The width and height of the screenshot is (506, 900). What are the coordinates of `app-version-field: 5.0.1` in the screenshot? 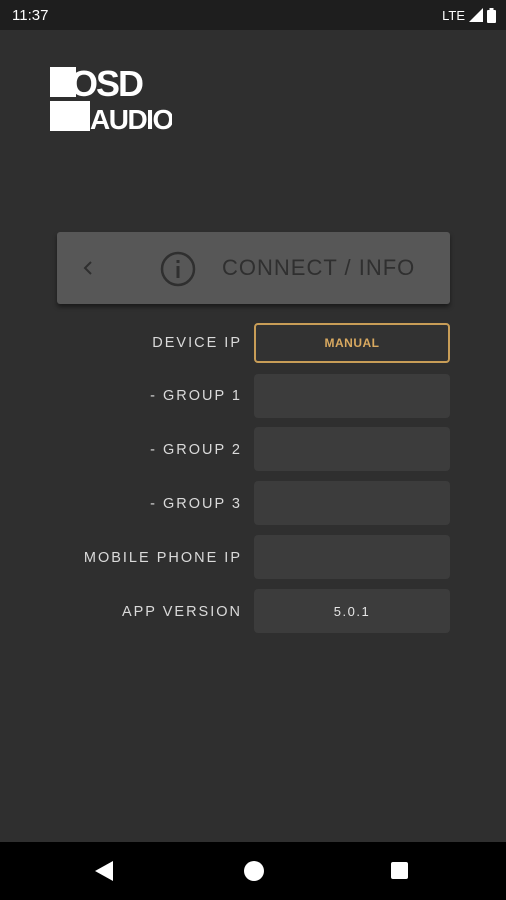 It's located at (352, 611).